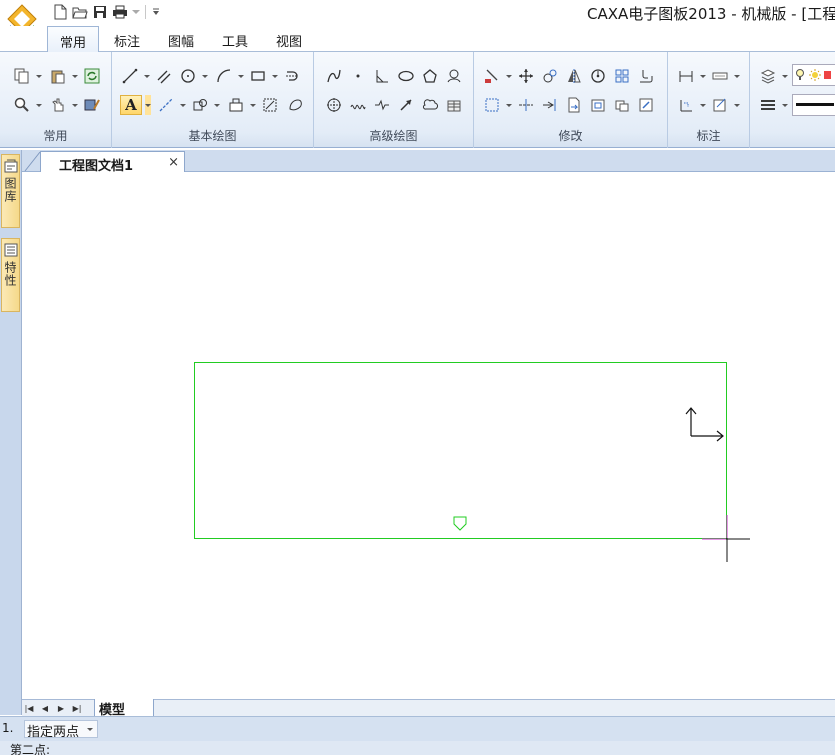 This screenshot has height=755, width=835. What do you see at coordinates (29, 708) in the screenshot?
I see `first-sheet-icon: |◀` at bounding box center [29, 708].